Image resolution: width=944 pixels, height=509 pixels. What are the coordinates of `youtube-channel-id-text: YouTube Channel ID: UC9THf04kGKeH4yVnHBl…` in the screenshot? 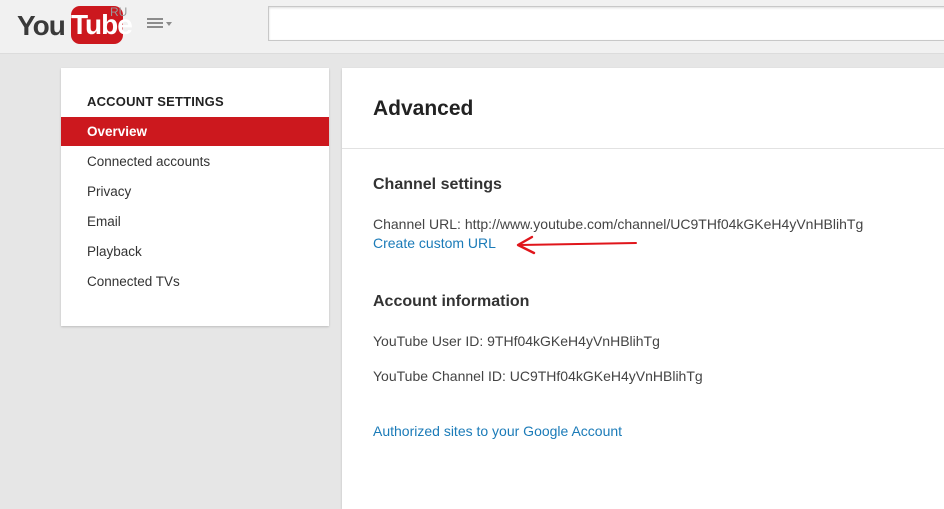 It's located at (538, 376).